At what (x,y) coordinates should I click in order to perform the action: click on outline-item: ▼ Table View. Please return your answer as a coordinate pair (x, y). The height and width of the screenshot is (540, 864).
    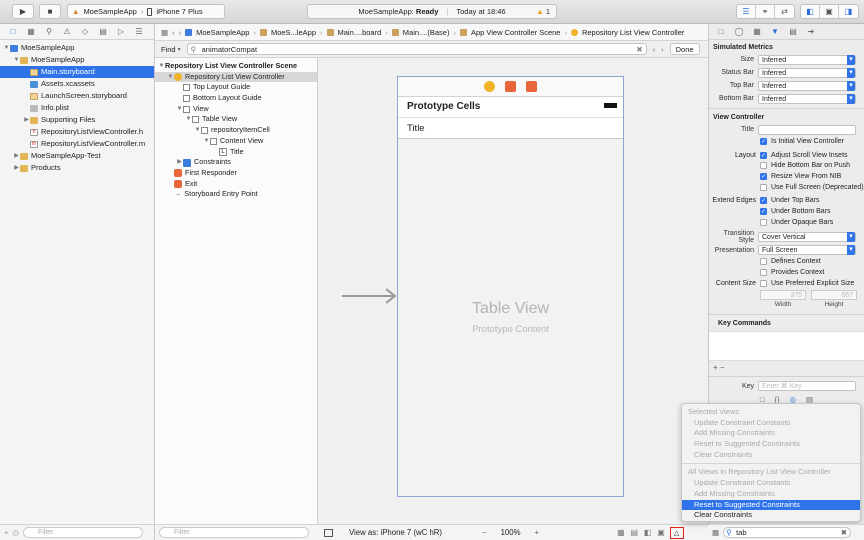
    Looking at the image, I should click on (236, 119).